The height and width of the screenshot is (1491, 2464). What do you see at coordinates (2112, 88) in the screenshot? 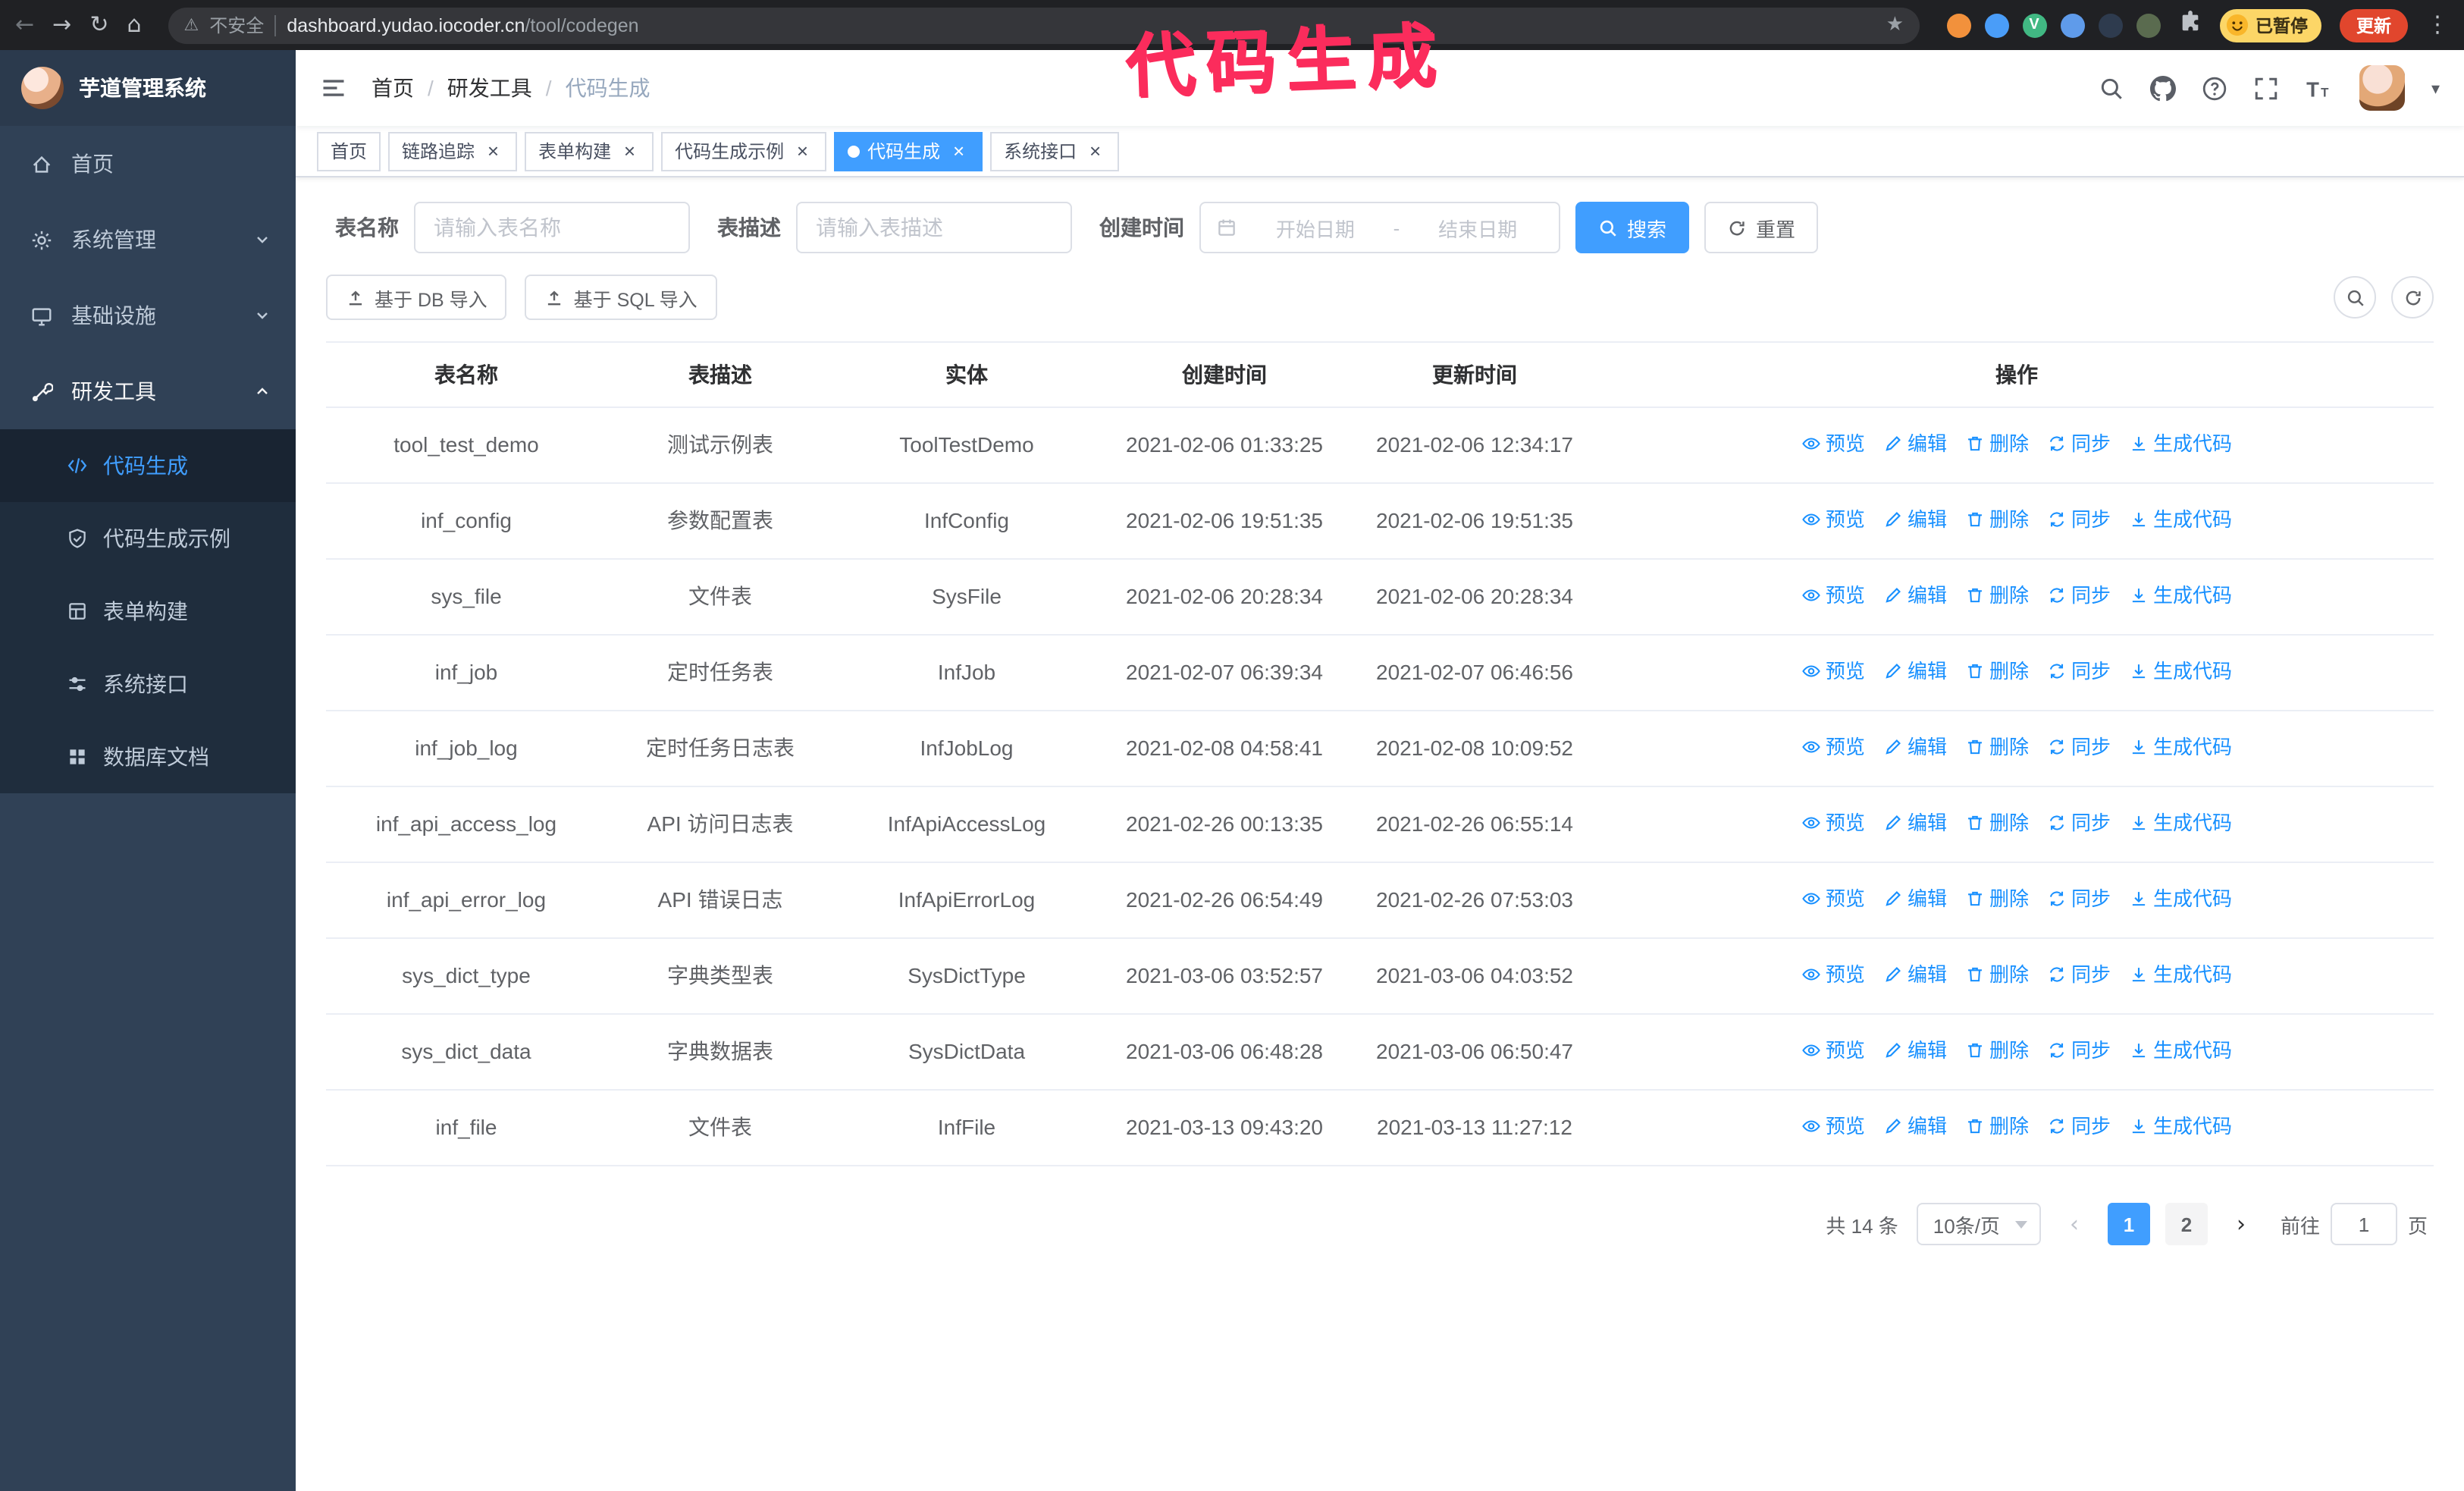
I see `search-icon` at bounding box center [2112, 88].